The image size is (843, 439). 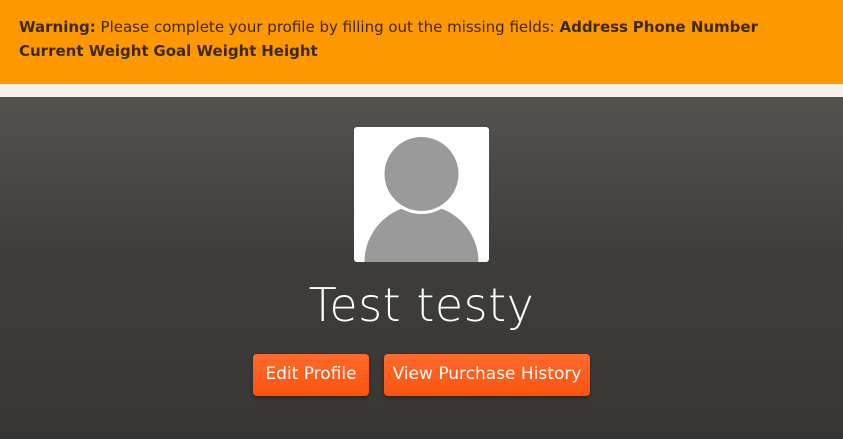 I want to click on edit-profile-button: Edit Profile, so click(x=311, y=375).